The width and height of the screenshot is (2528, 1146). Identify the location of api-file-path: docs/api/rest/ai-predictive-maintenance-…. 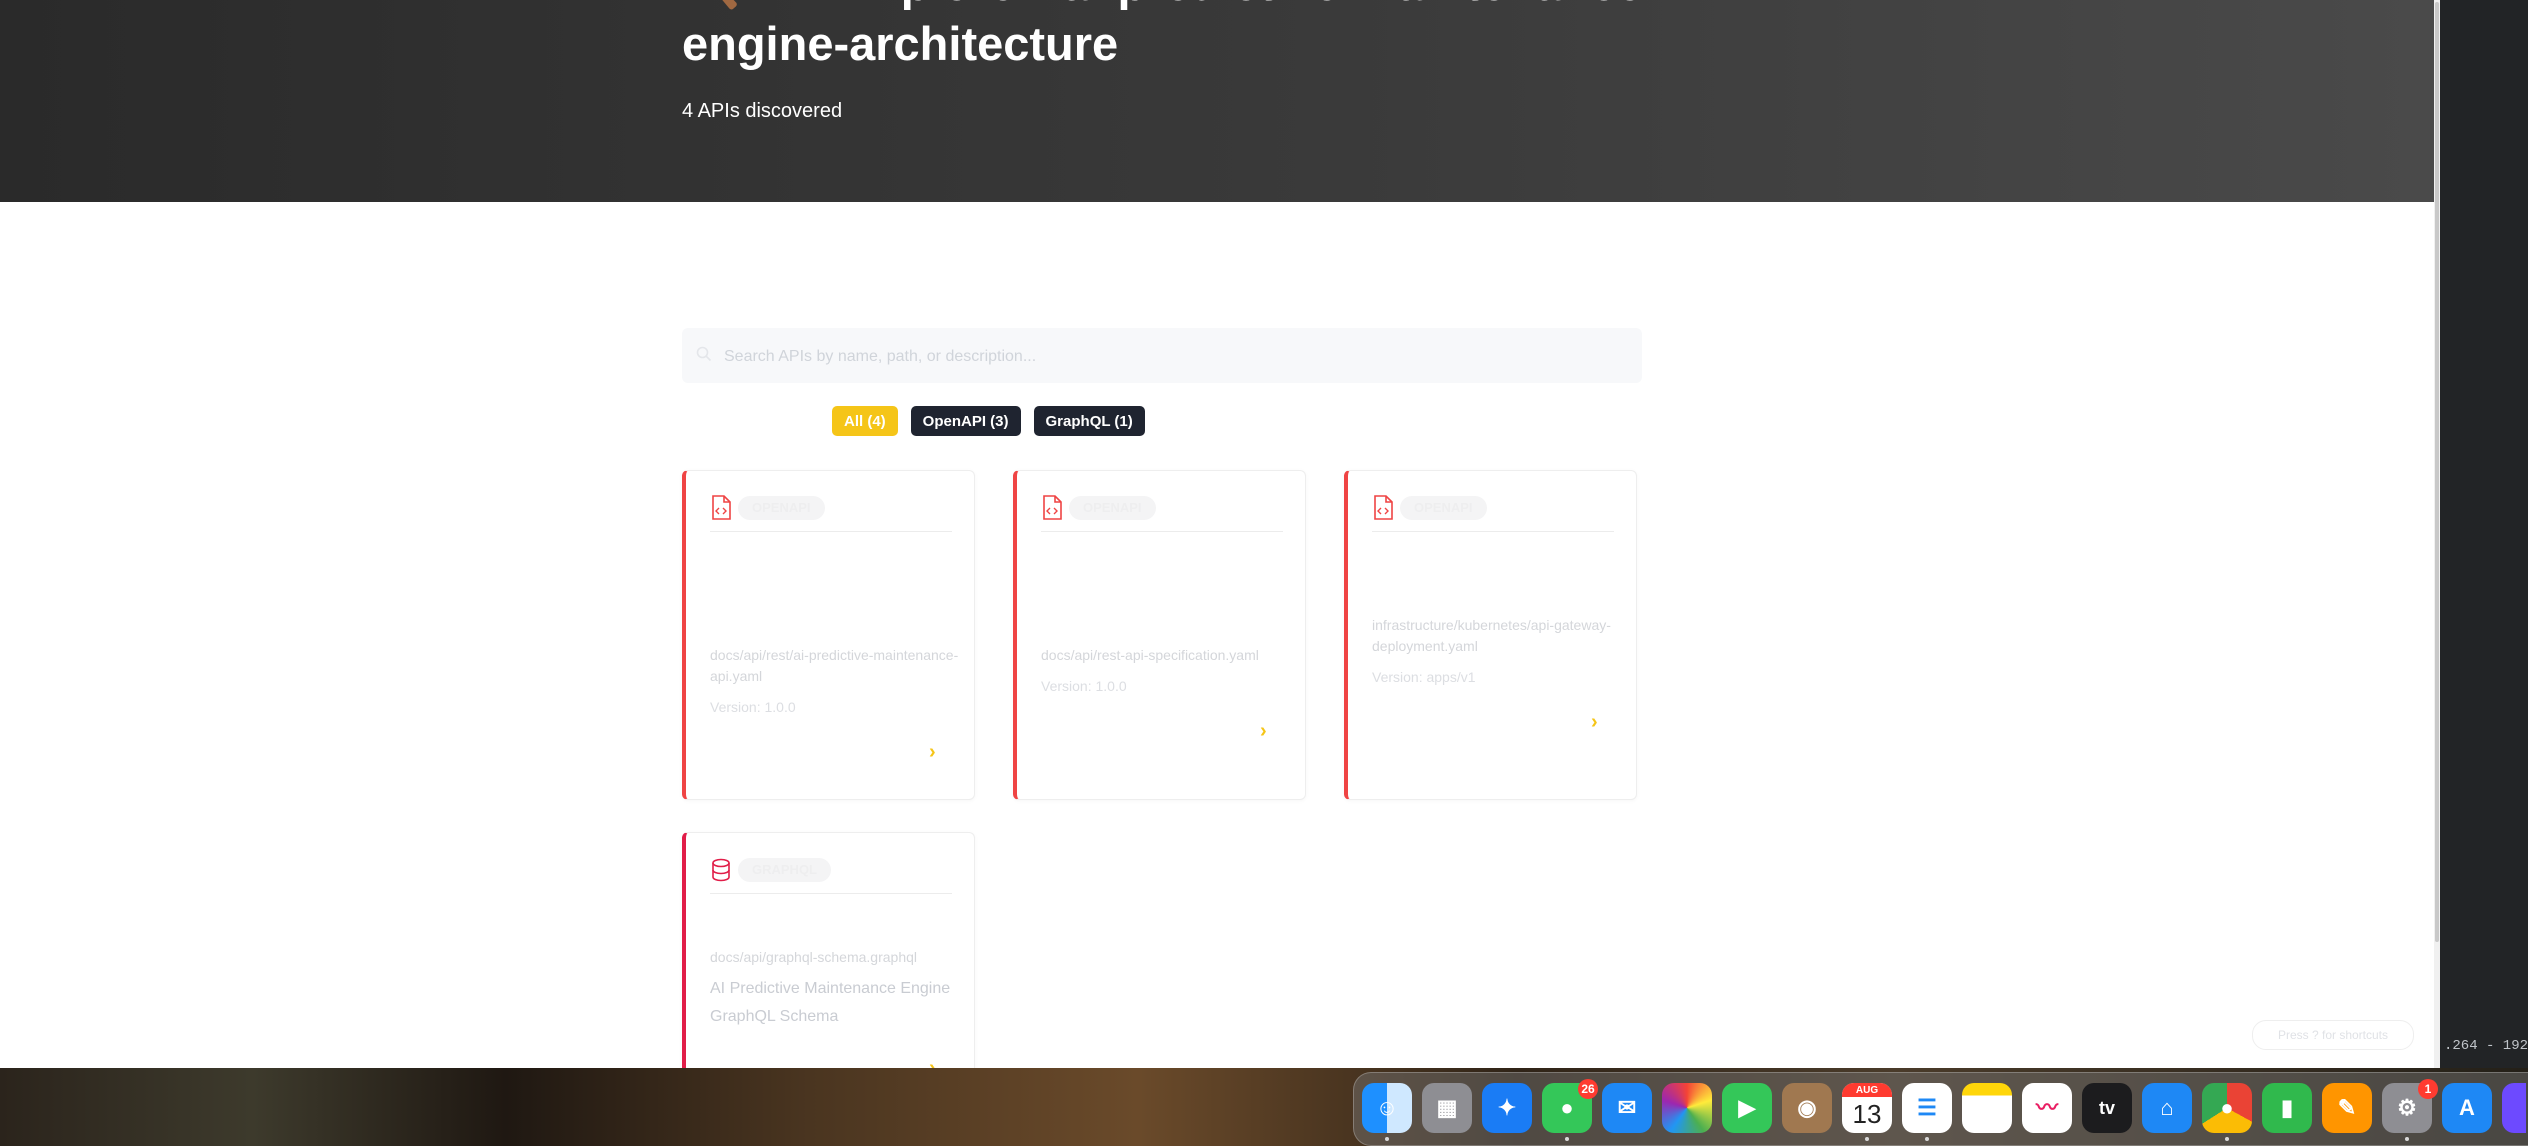
(834, 665).